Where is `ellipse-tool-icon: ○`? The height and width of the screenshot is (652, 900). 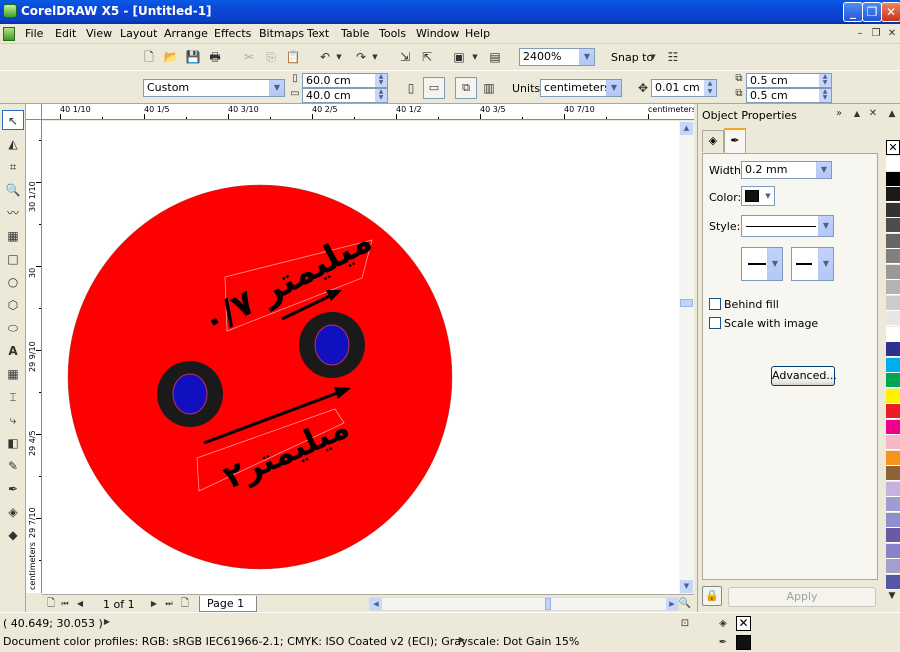 ellipse-tool-icon: ○ is located at coordinates (13, 282).